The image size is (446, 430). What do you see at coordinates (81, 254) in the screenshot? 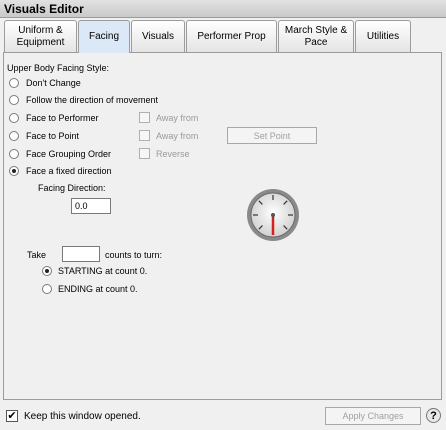
I see `take-counts-input` at bounding box center [81, 254].